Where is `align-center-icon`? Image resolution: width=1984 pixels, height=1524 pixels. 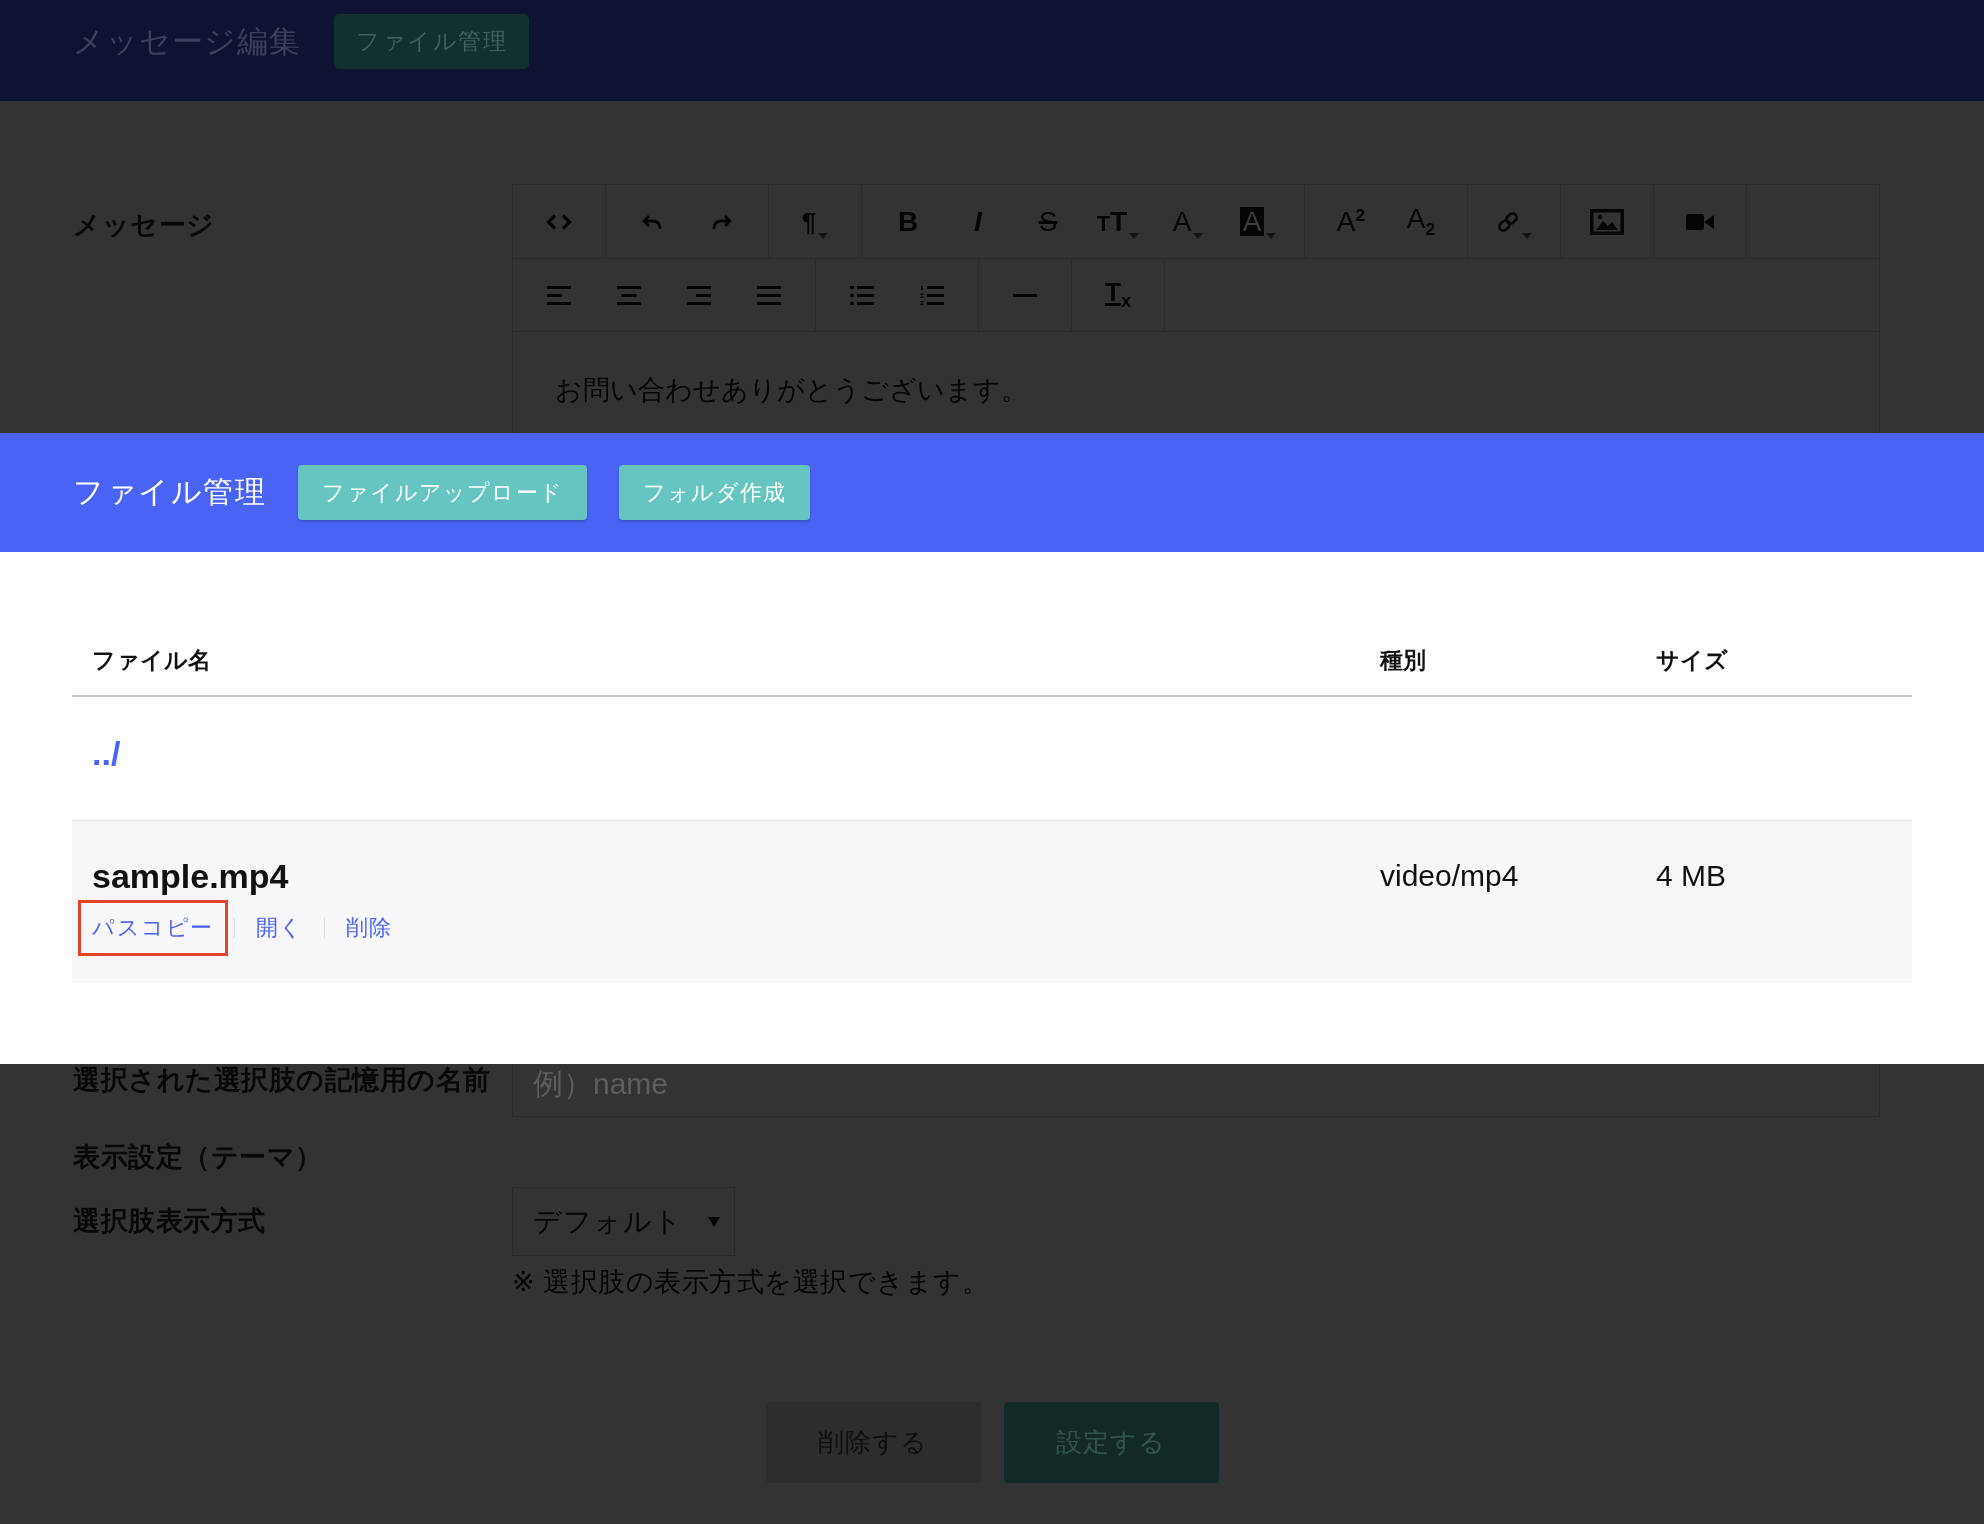
align-center-icon is located at coordinates (629, 295).